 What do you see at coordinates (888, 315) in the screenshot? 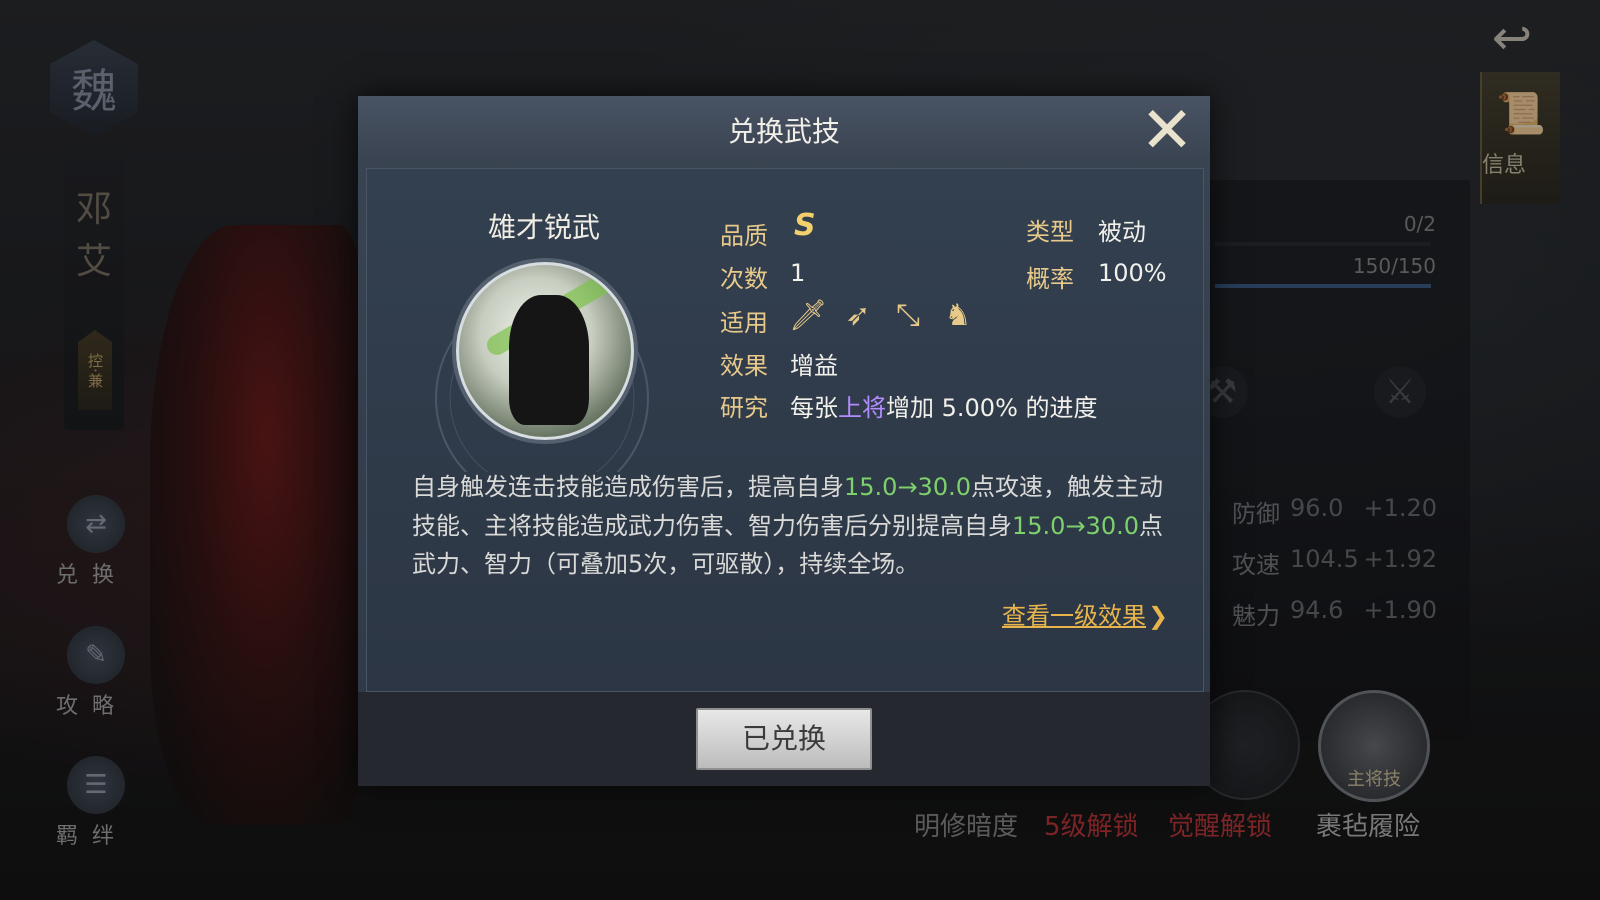
I see `applicable-icons: 🗡 ➶ ⤡ ♞` at bounding box center [888, 315].